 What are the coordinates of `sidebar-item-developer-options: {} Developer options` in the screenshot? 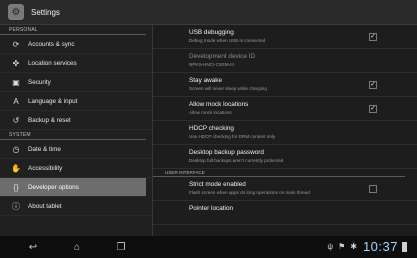 It's located at (73, 187).